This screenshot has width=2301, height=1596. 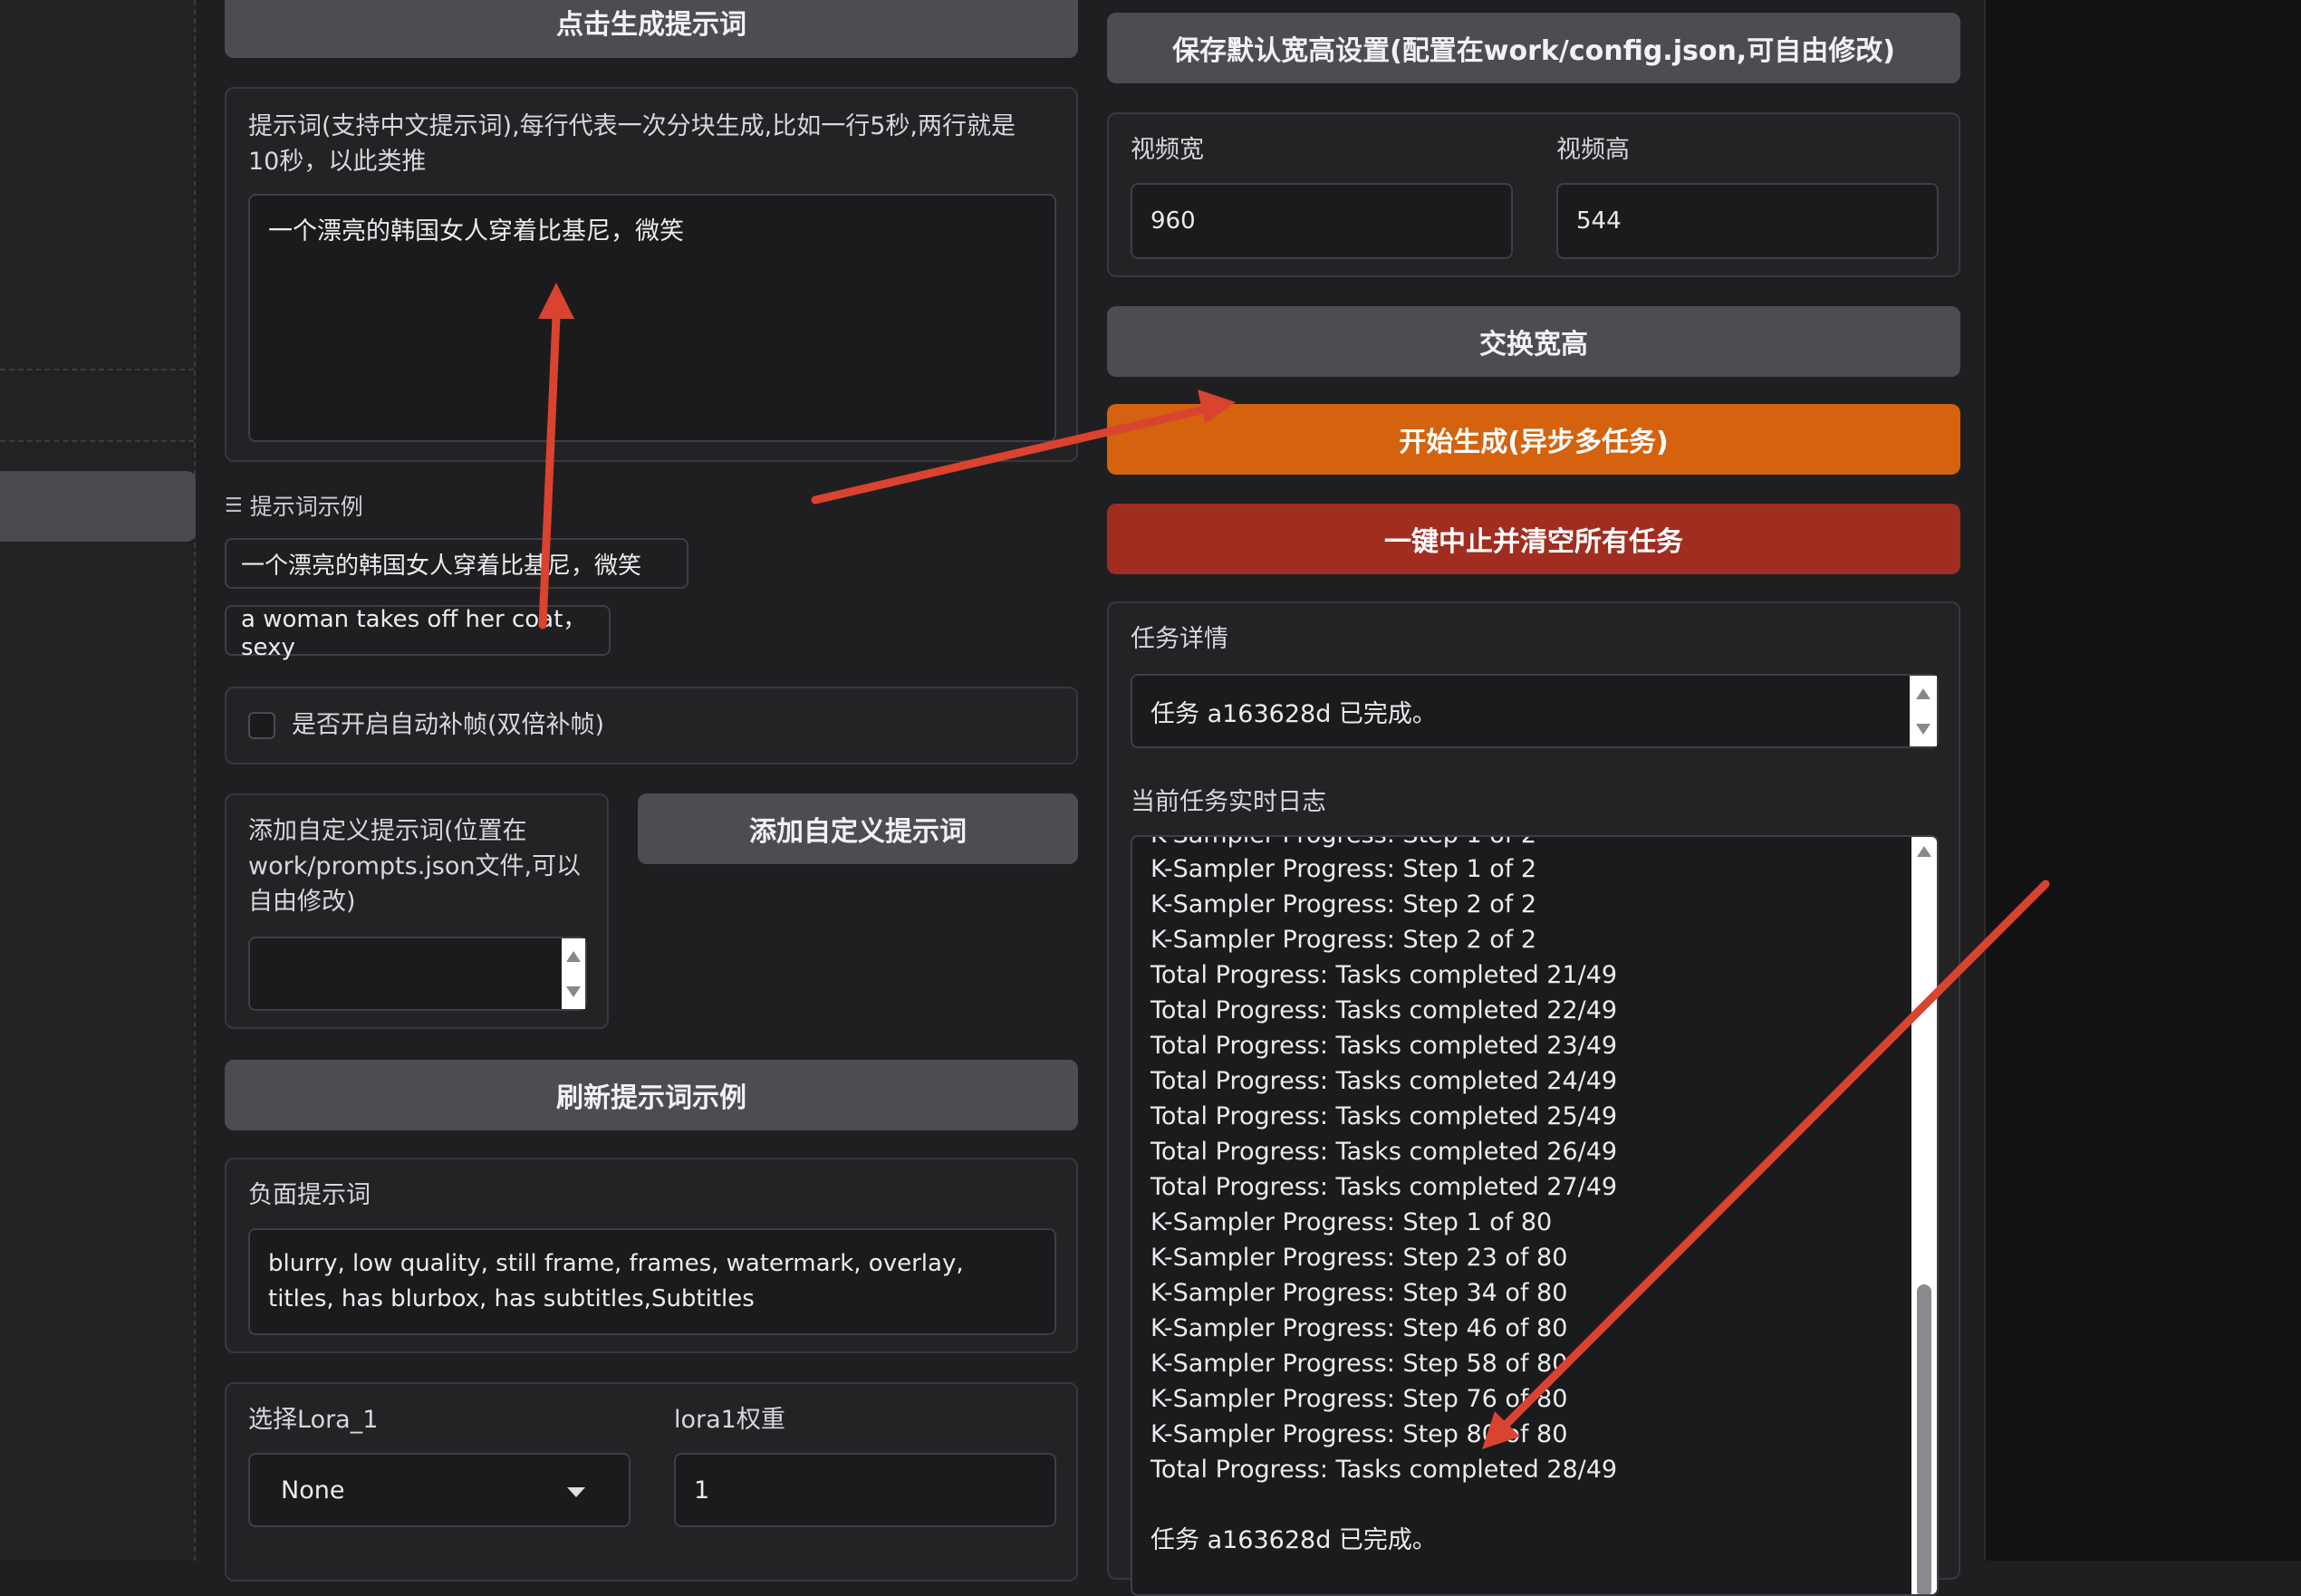 What do you see at coordinates (651, 1482) in the screenshot?
I see `lora-panel: 选择Lora_1 None lora1权重 1` at bounding box center [651, 1482].